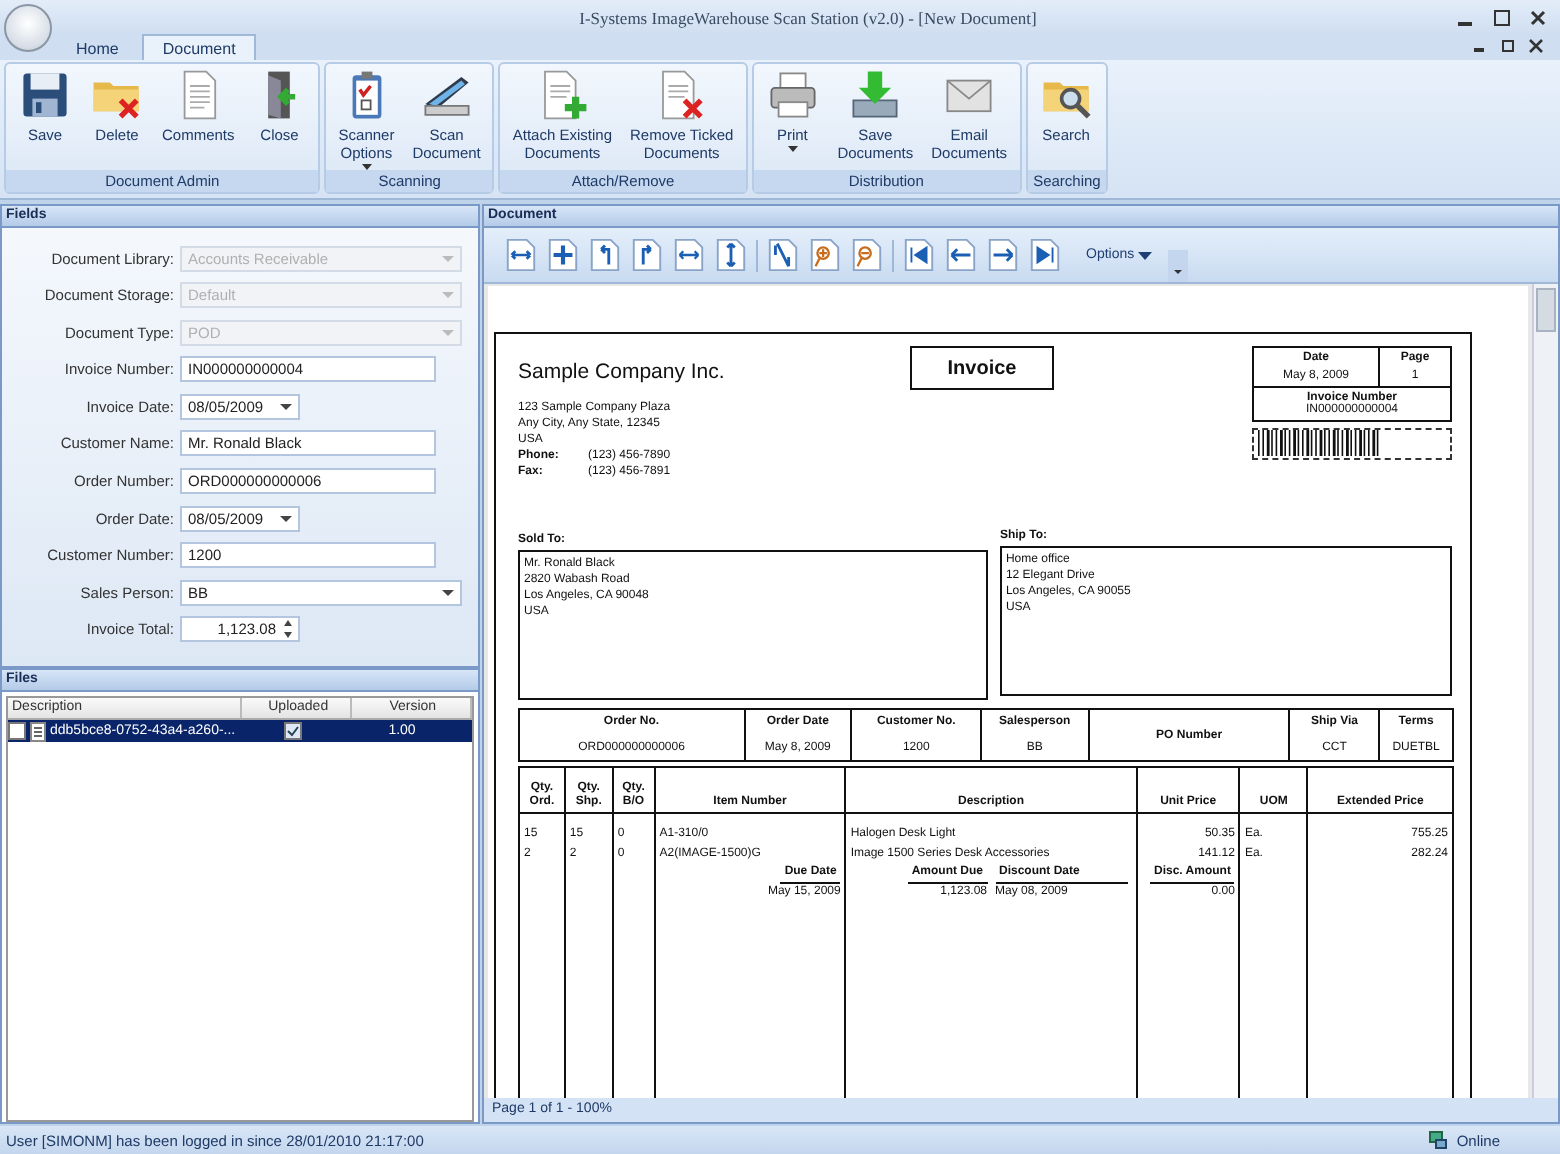  Describe the element at coordinates (1178, 266) in the screenshot. I see `toolbar-overflow-icon` at that location.